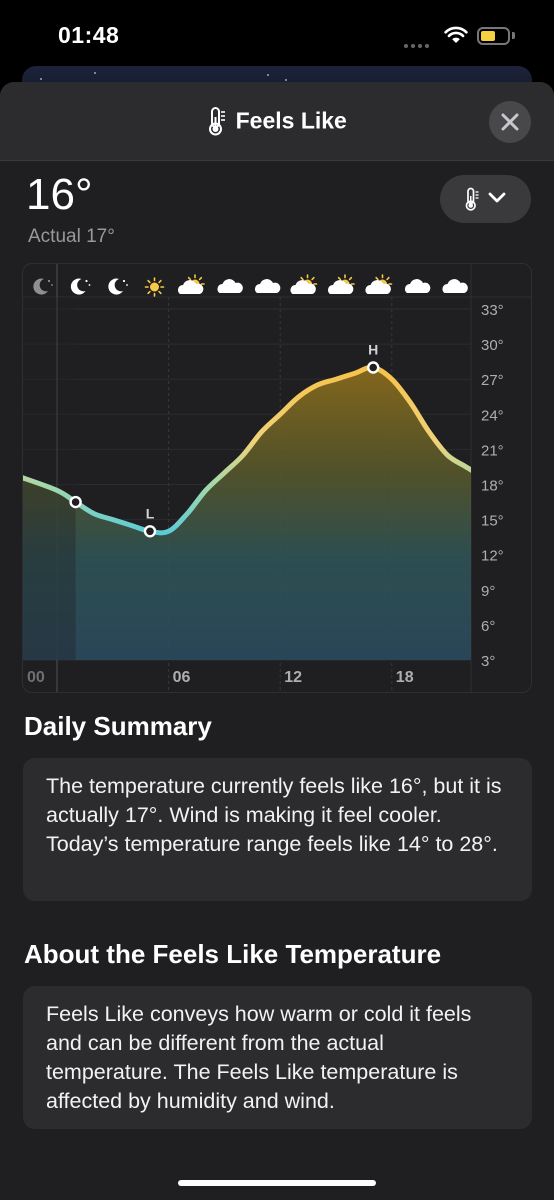  Describe the element at coordinates (277, 35) in the screenshot. I see `status-bar: 01:48` at that location.